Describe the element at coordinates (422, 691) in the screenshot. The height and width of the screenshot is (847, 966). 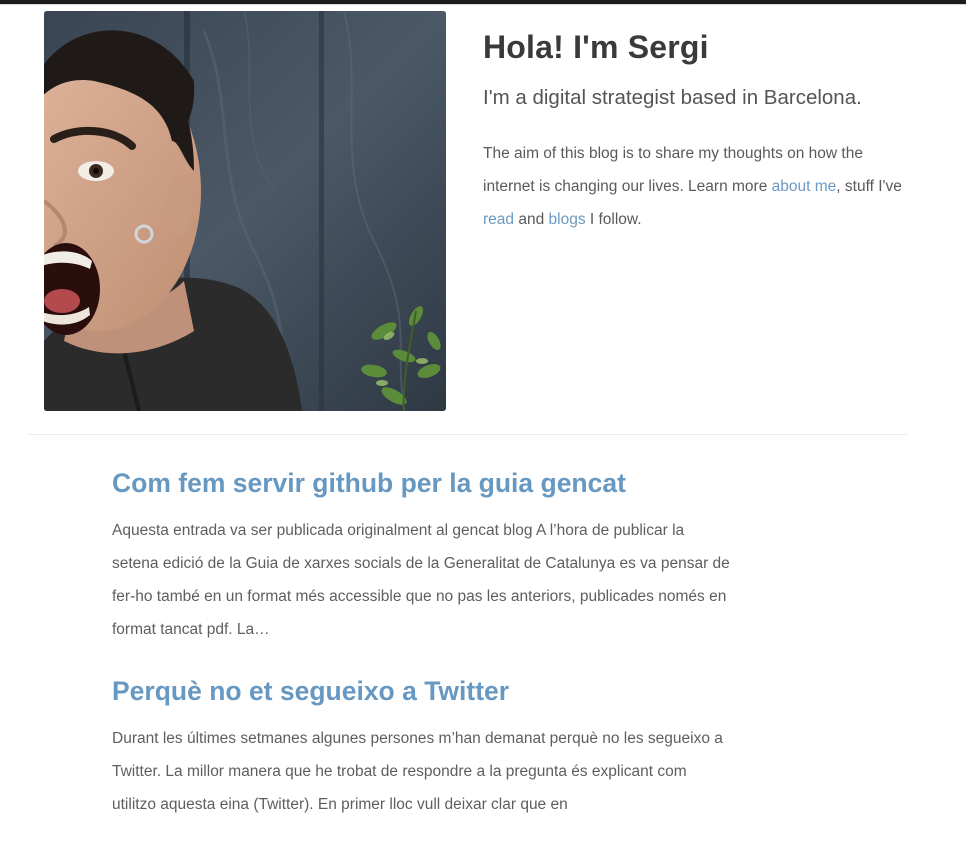
I see `post-title-link: Perquè no et segueixo a Twitter` at that location.